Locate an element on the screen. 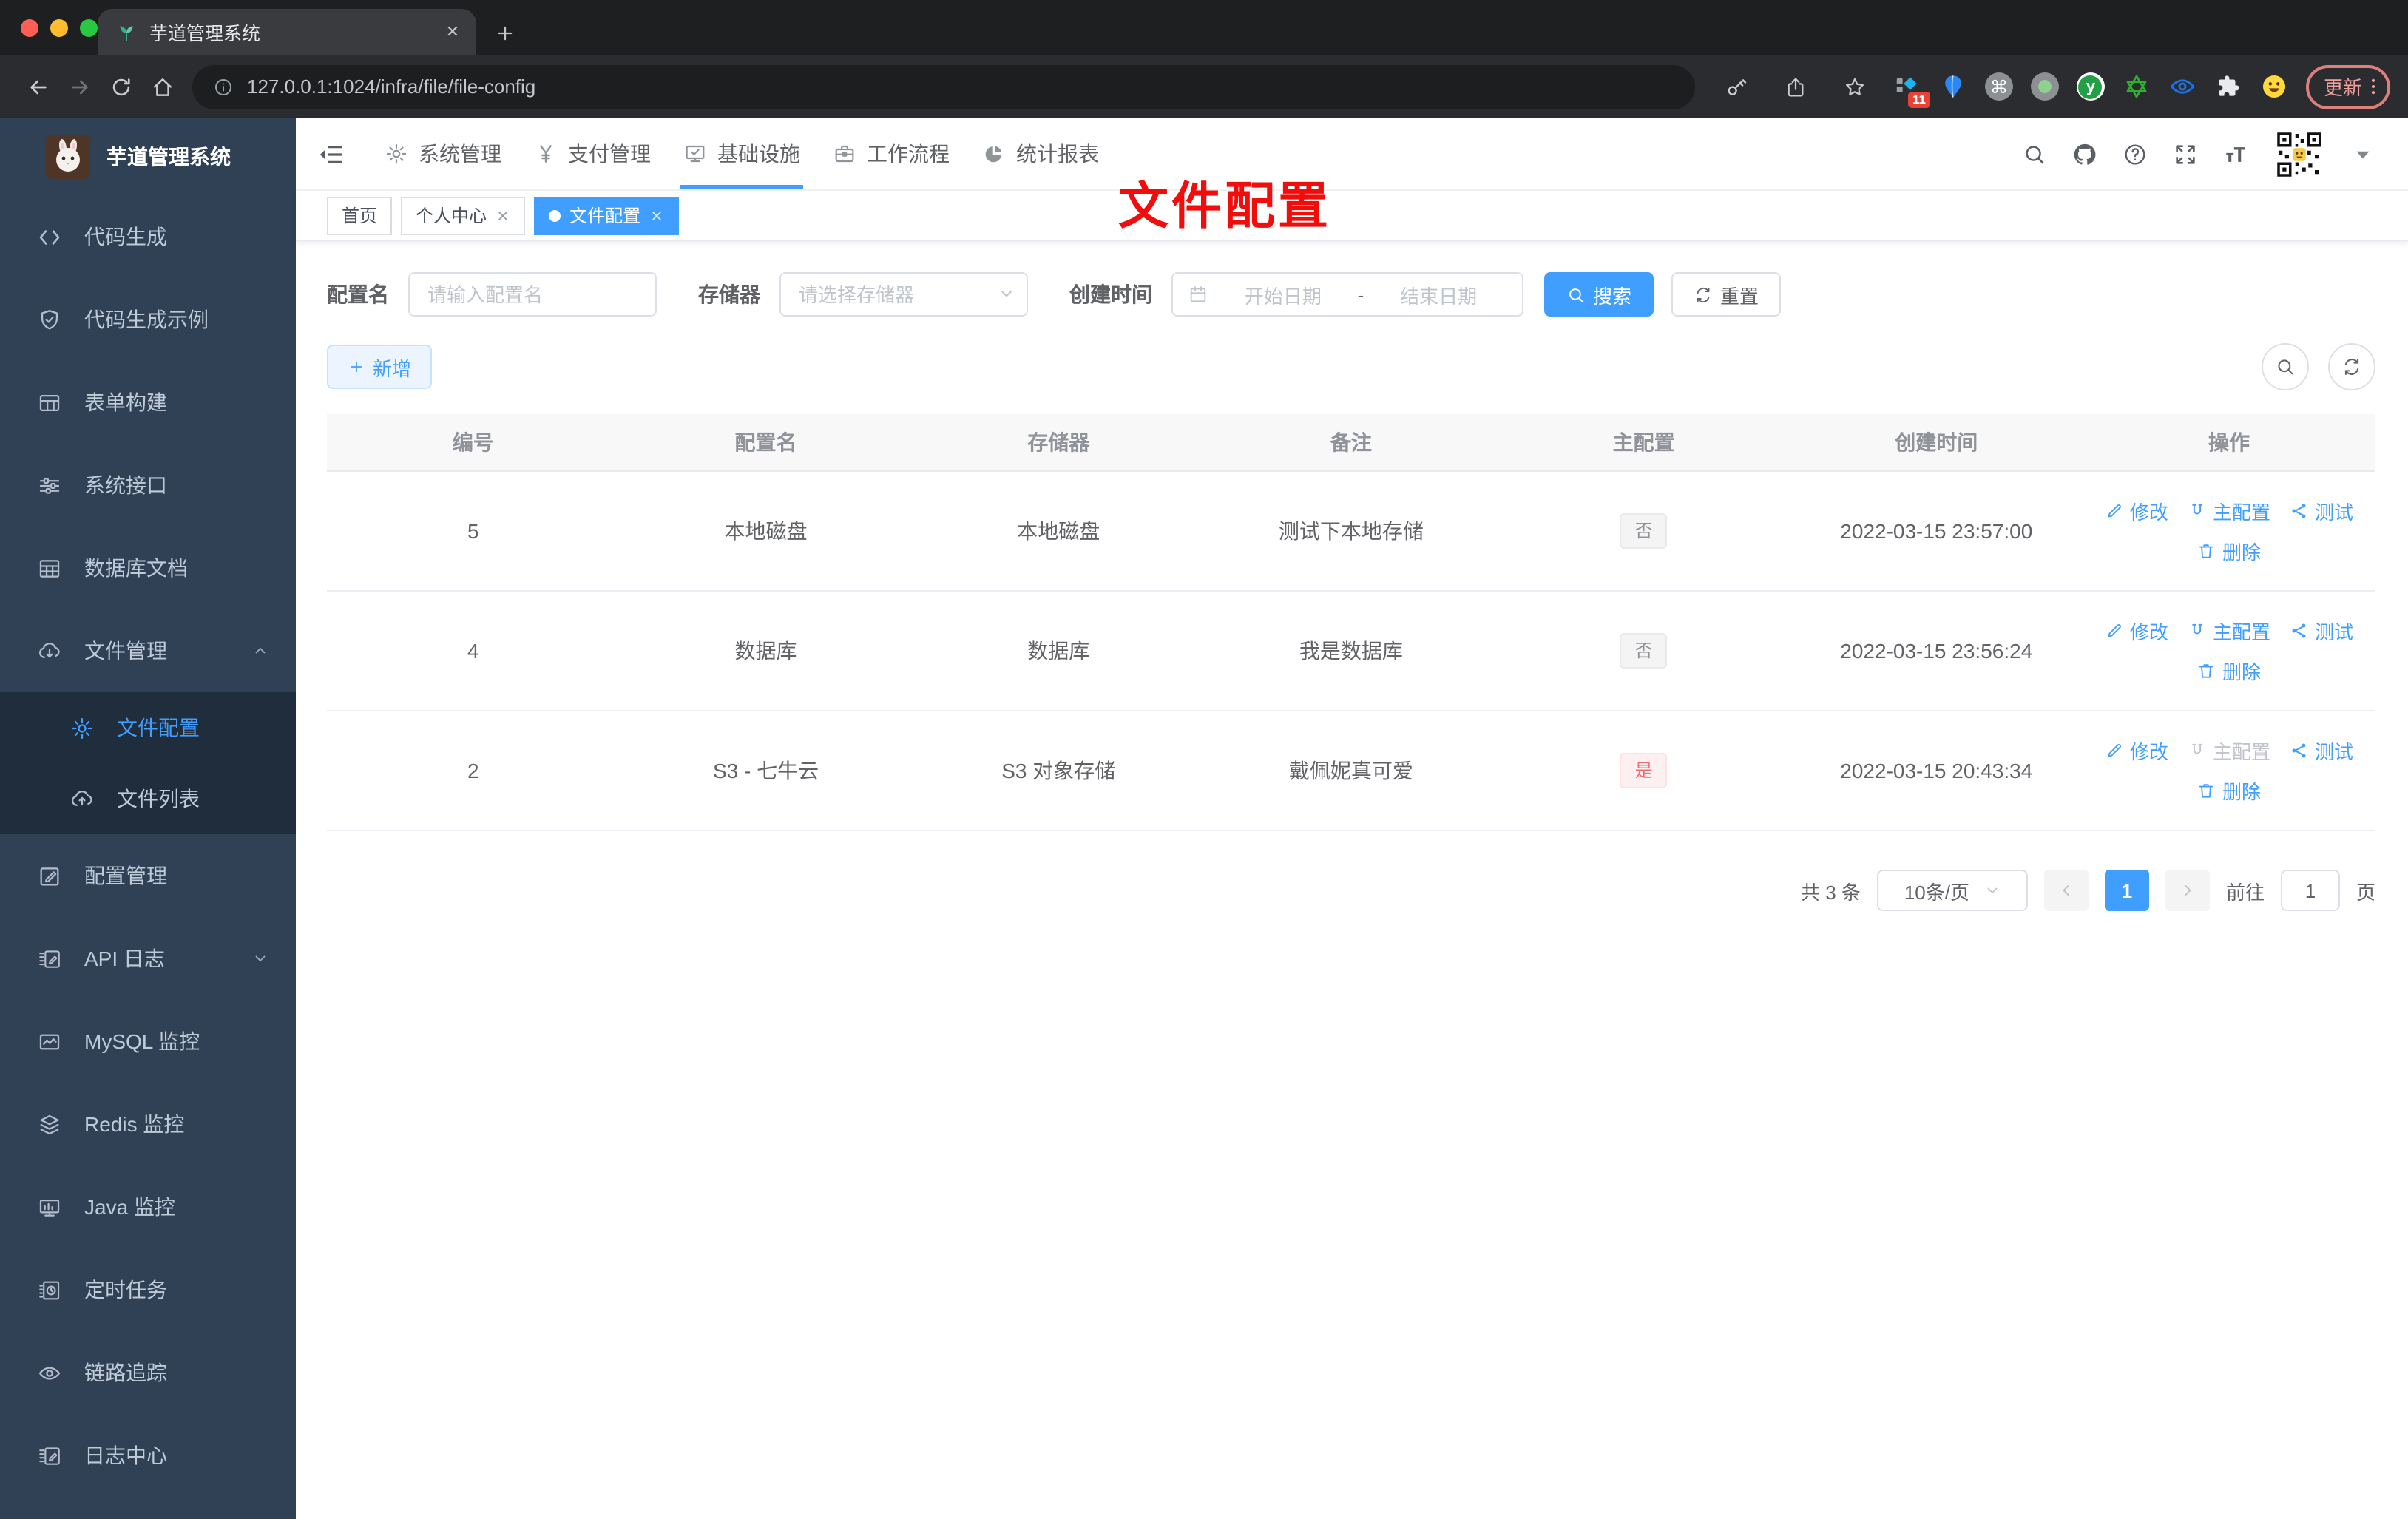 The width and height of the screenshot is (2408, 1519). window-close-button is located at coordinates (29, 28).